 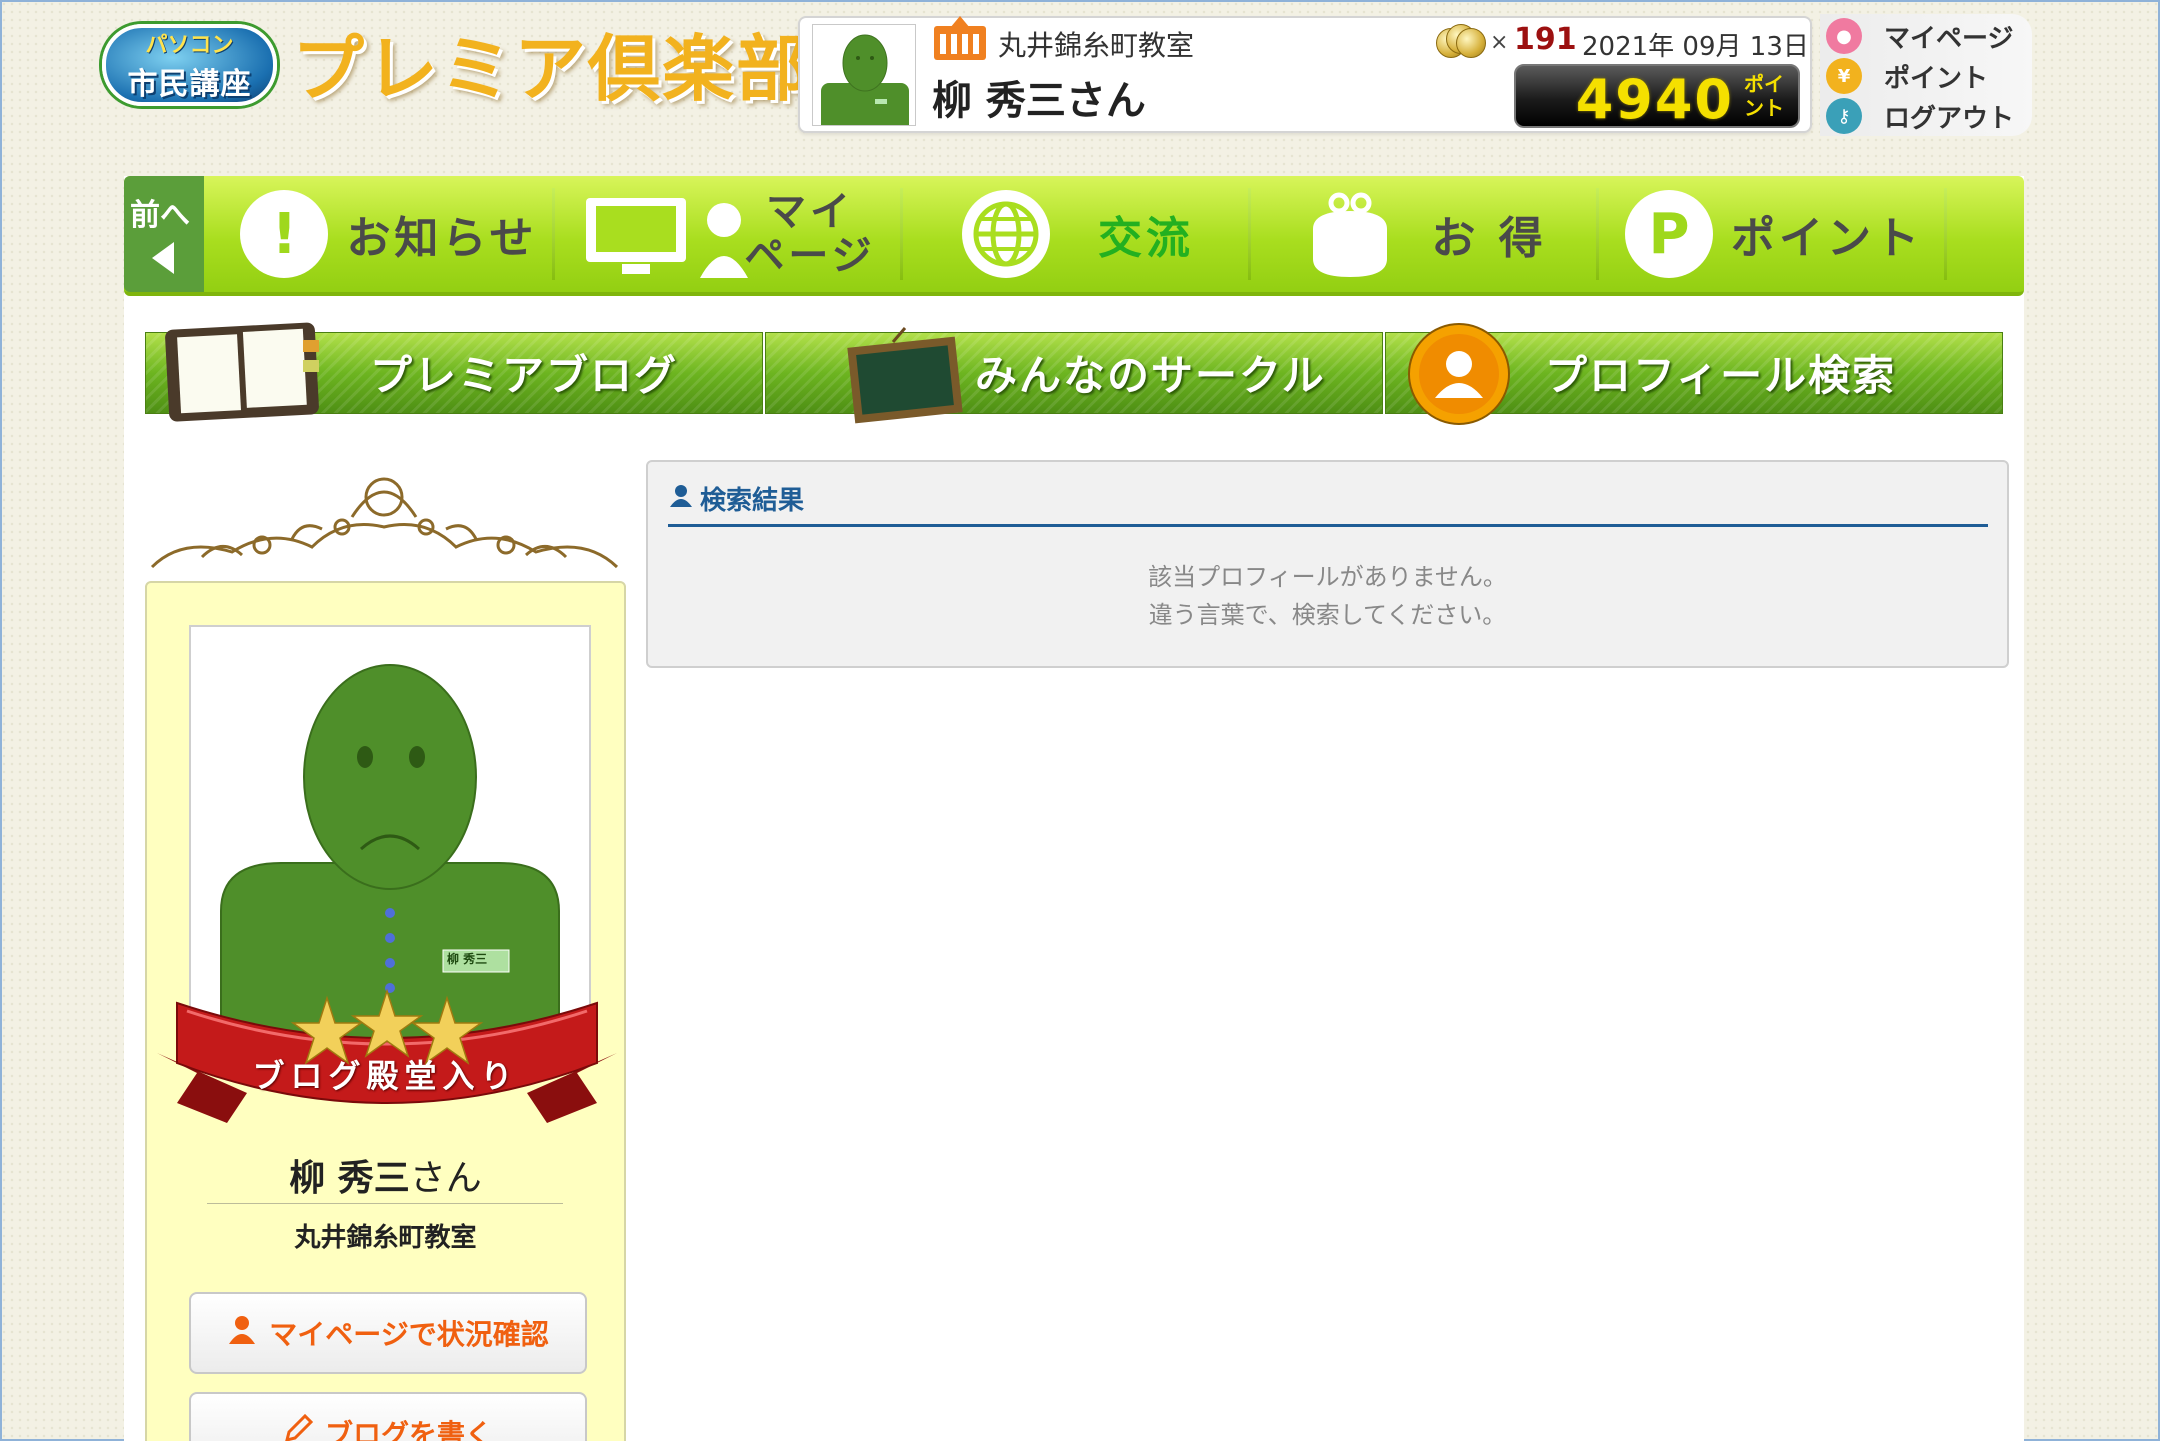 I want to click on user-name: 柳 秀三さん, so click(x=1039, y=101).